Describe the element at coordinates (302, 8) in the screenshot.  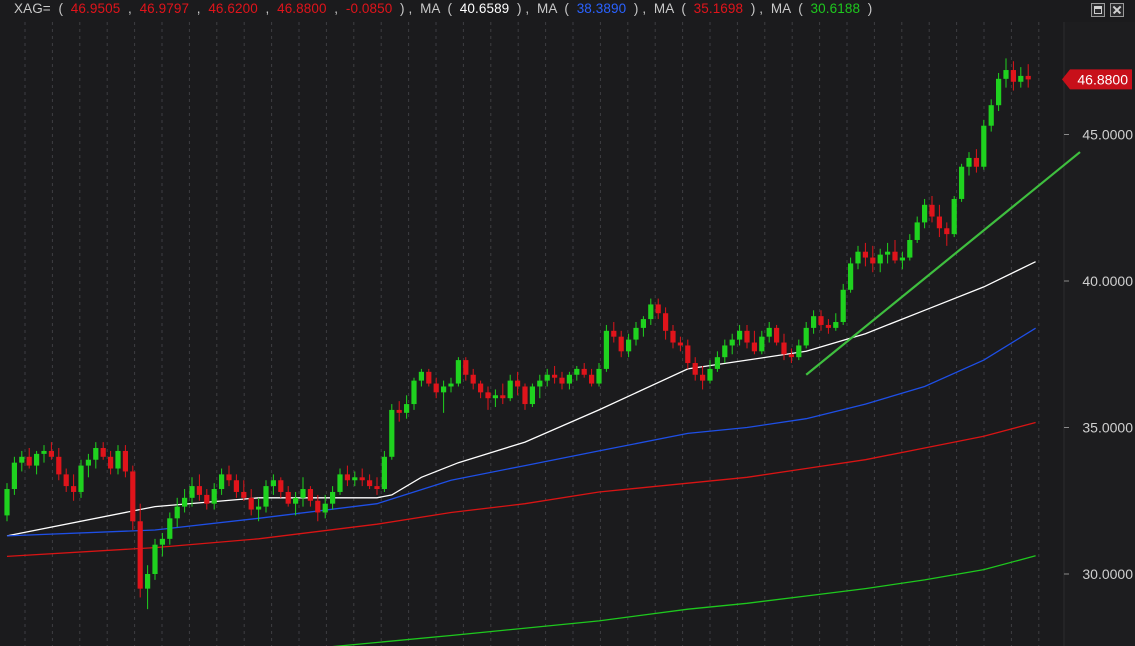
I see `close-value: 46.8800` at that location.